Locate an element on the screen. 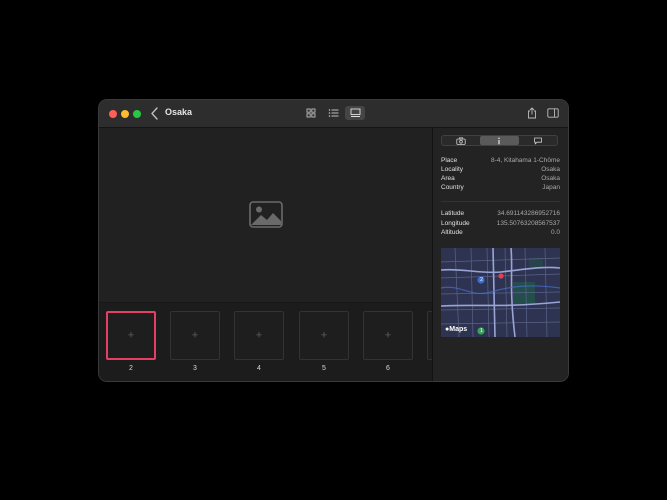 This screenshot has width=667, height=500. gallery-view-icon is located at coordinates (355, 112).